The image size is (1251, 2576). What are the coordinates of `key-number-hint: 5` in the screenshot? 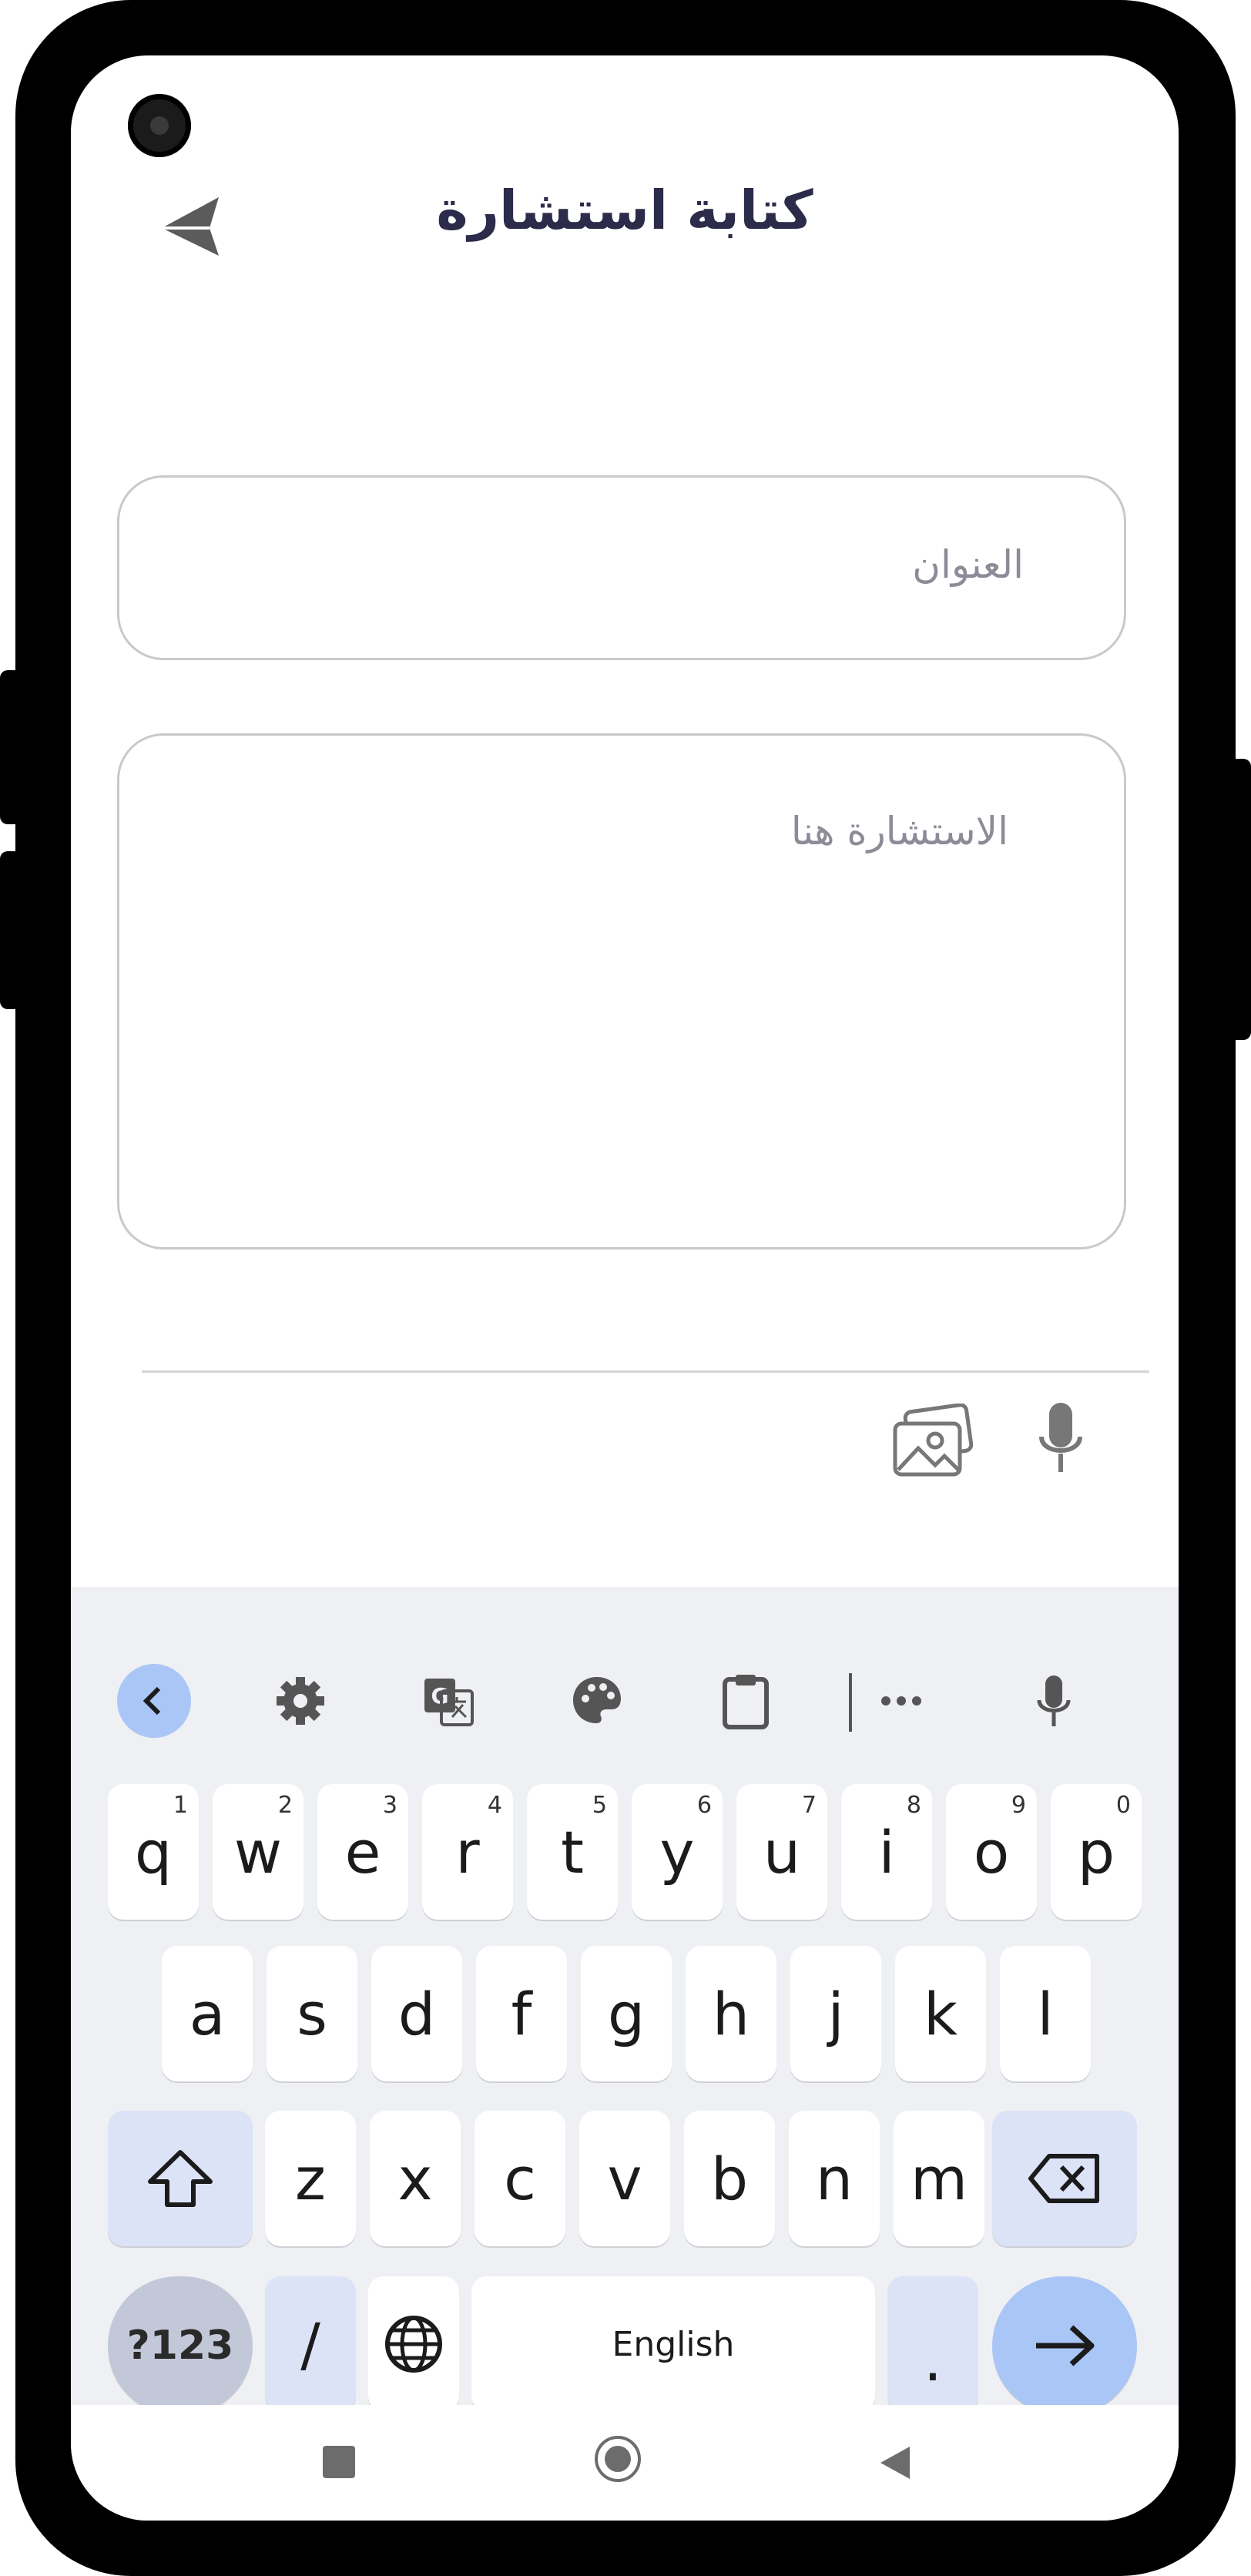 It's located at (599, 1805).